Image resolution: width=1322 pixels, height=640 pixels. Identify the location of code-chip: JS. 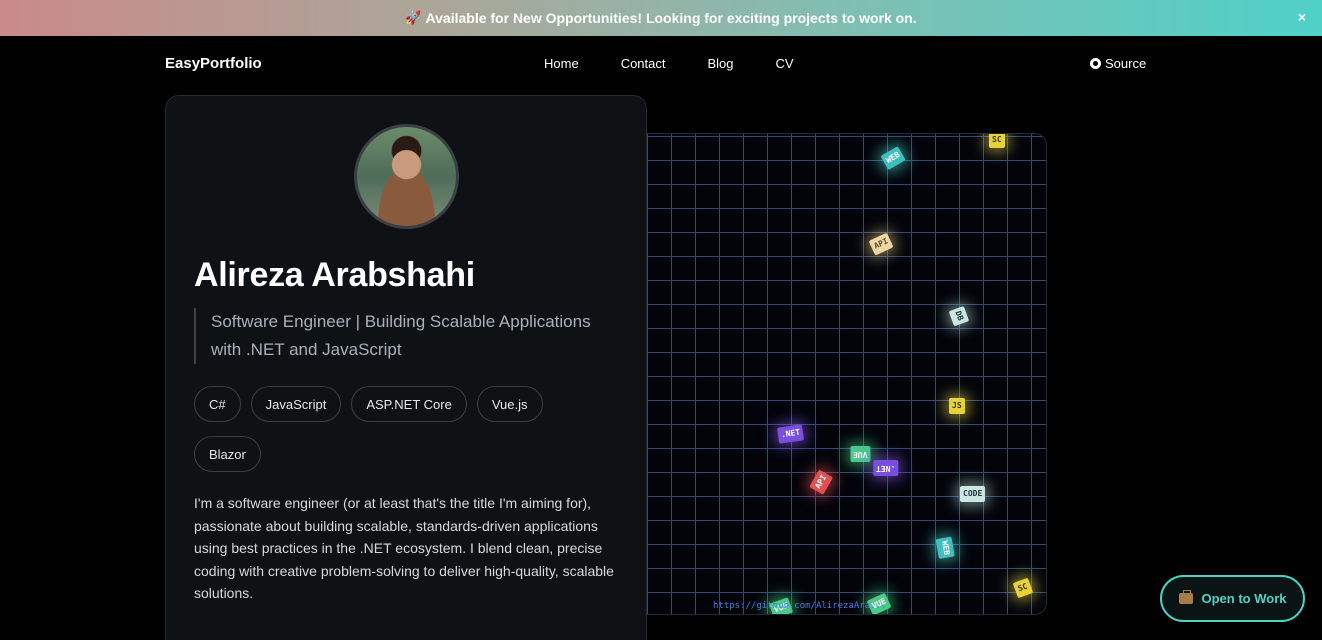
(957, 406).